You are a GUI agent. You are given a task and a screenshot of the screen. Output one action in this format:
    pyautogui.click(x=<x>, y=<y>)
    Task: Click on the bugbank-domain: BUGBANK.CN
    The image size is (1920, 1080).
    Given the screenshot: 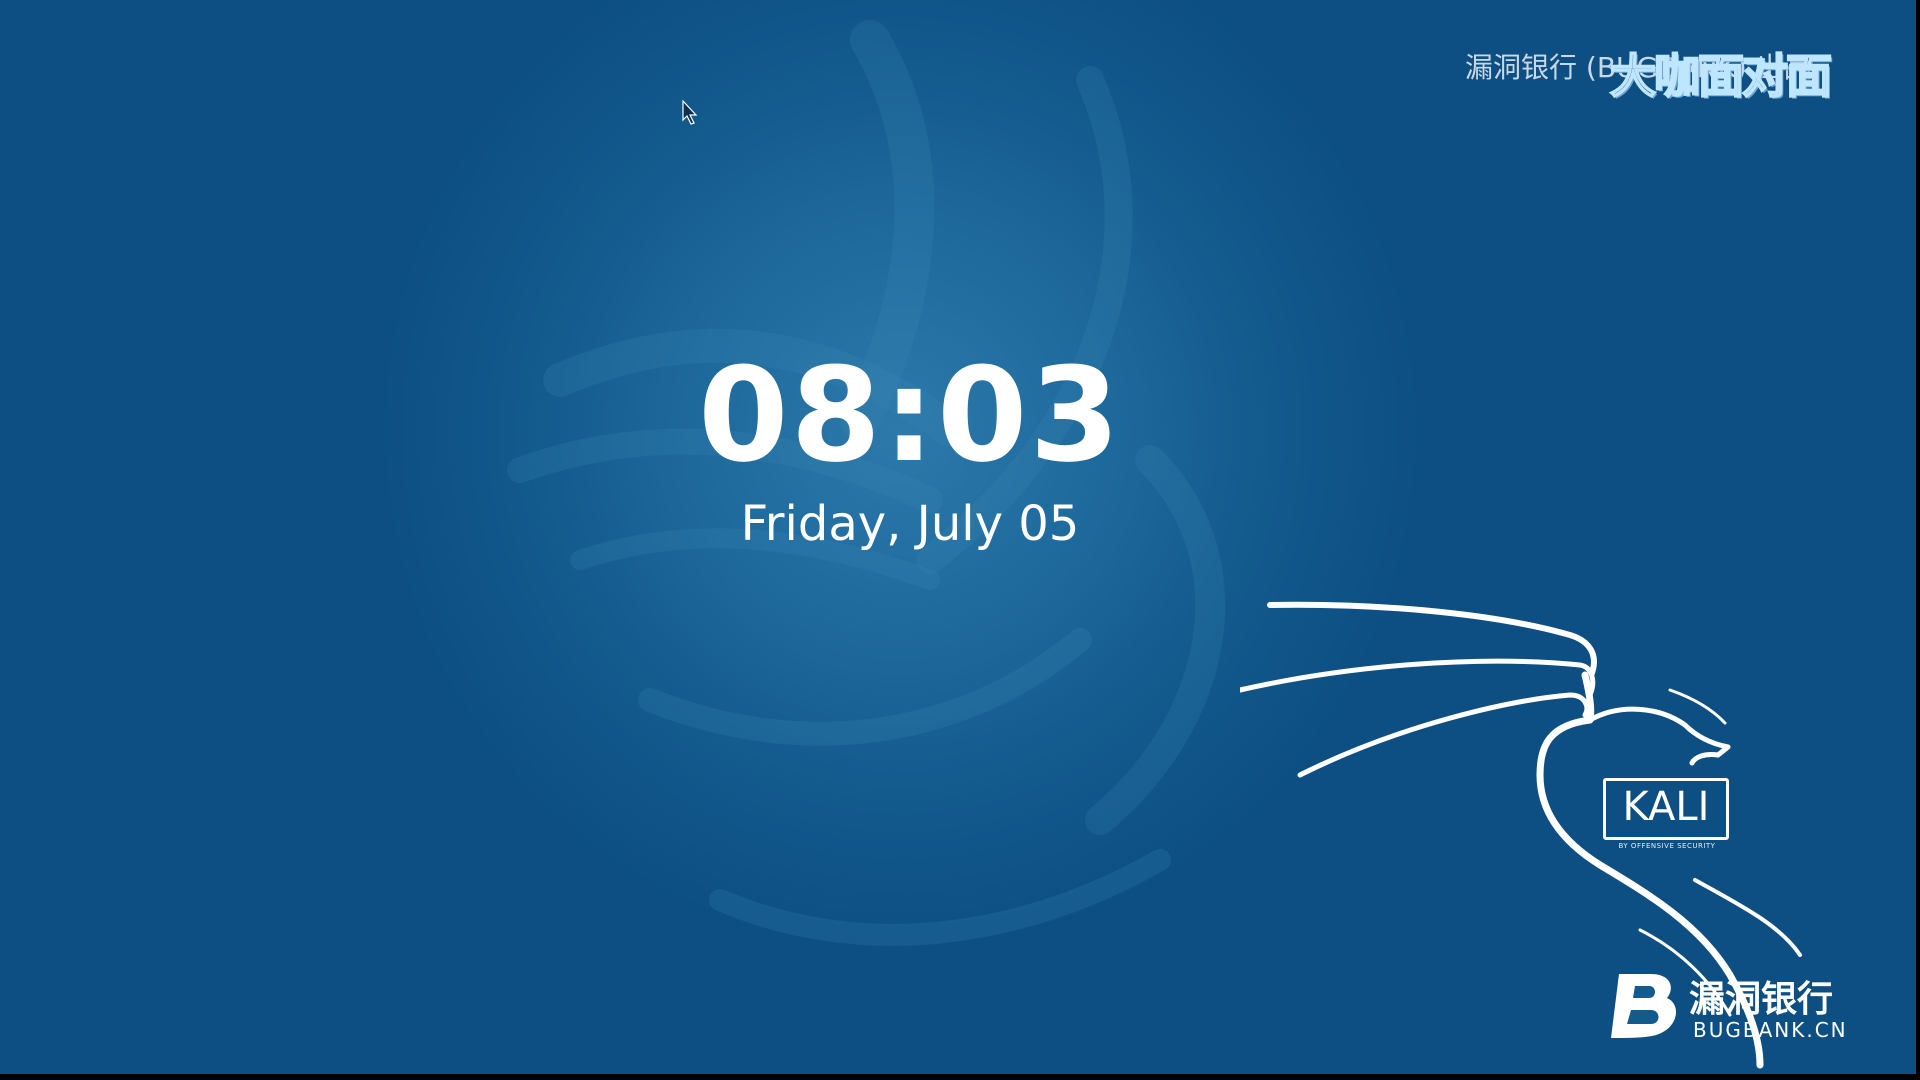 What is the action you would take?
    pyautogui.click(x=1770, y=1030)
    